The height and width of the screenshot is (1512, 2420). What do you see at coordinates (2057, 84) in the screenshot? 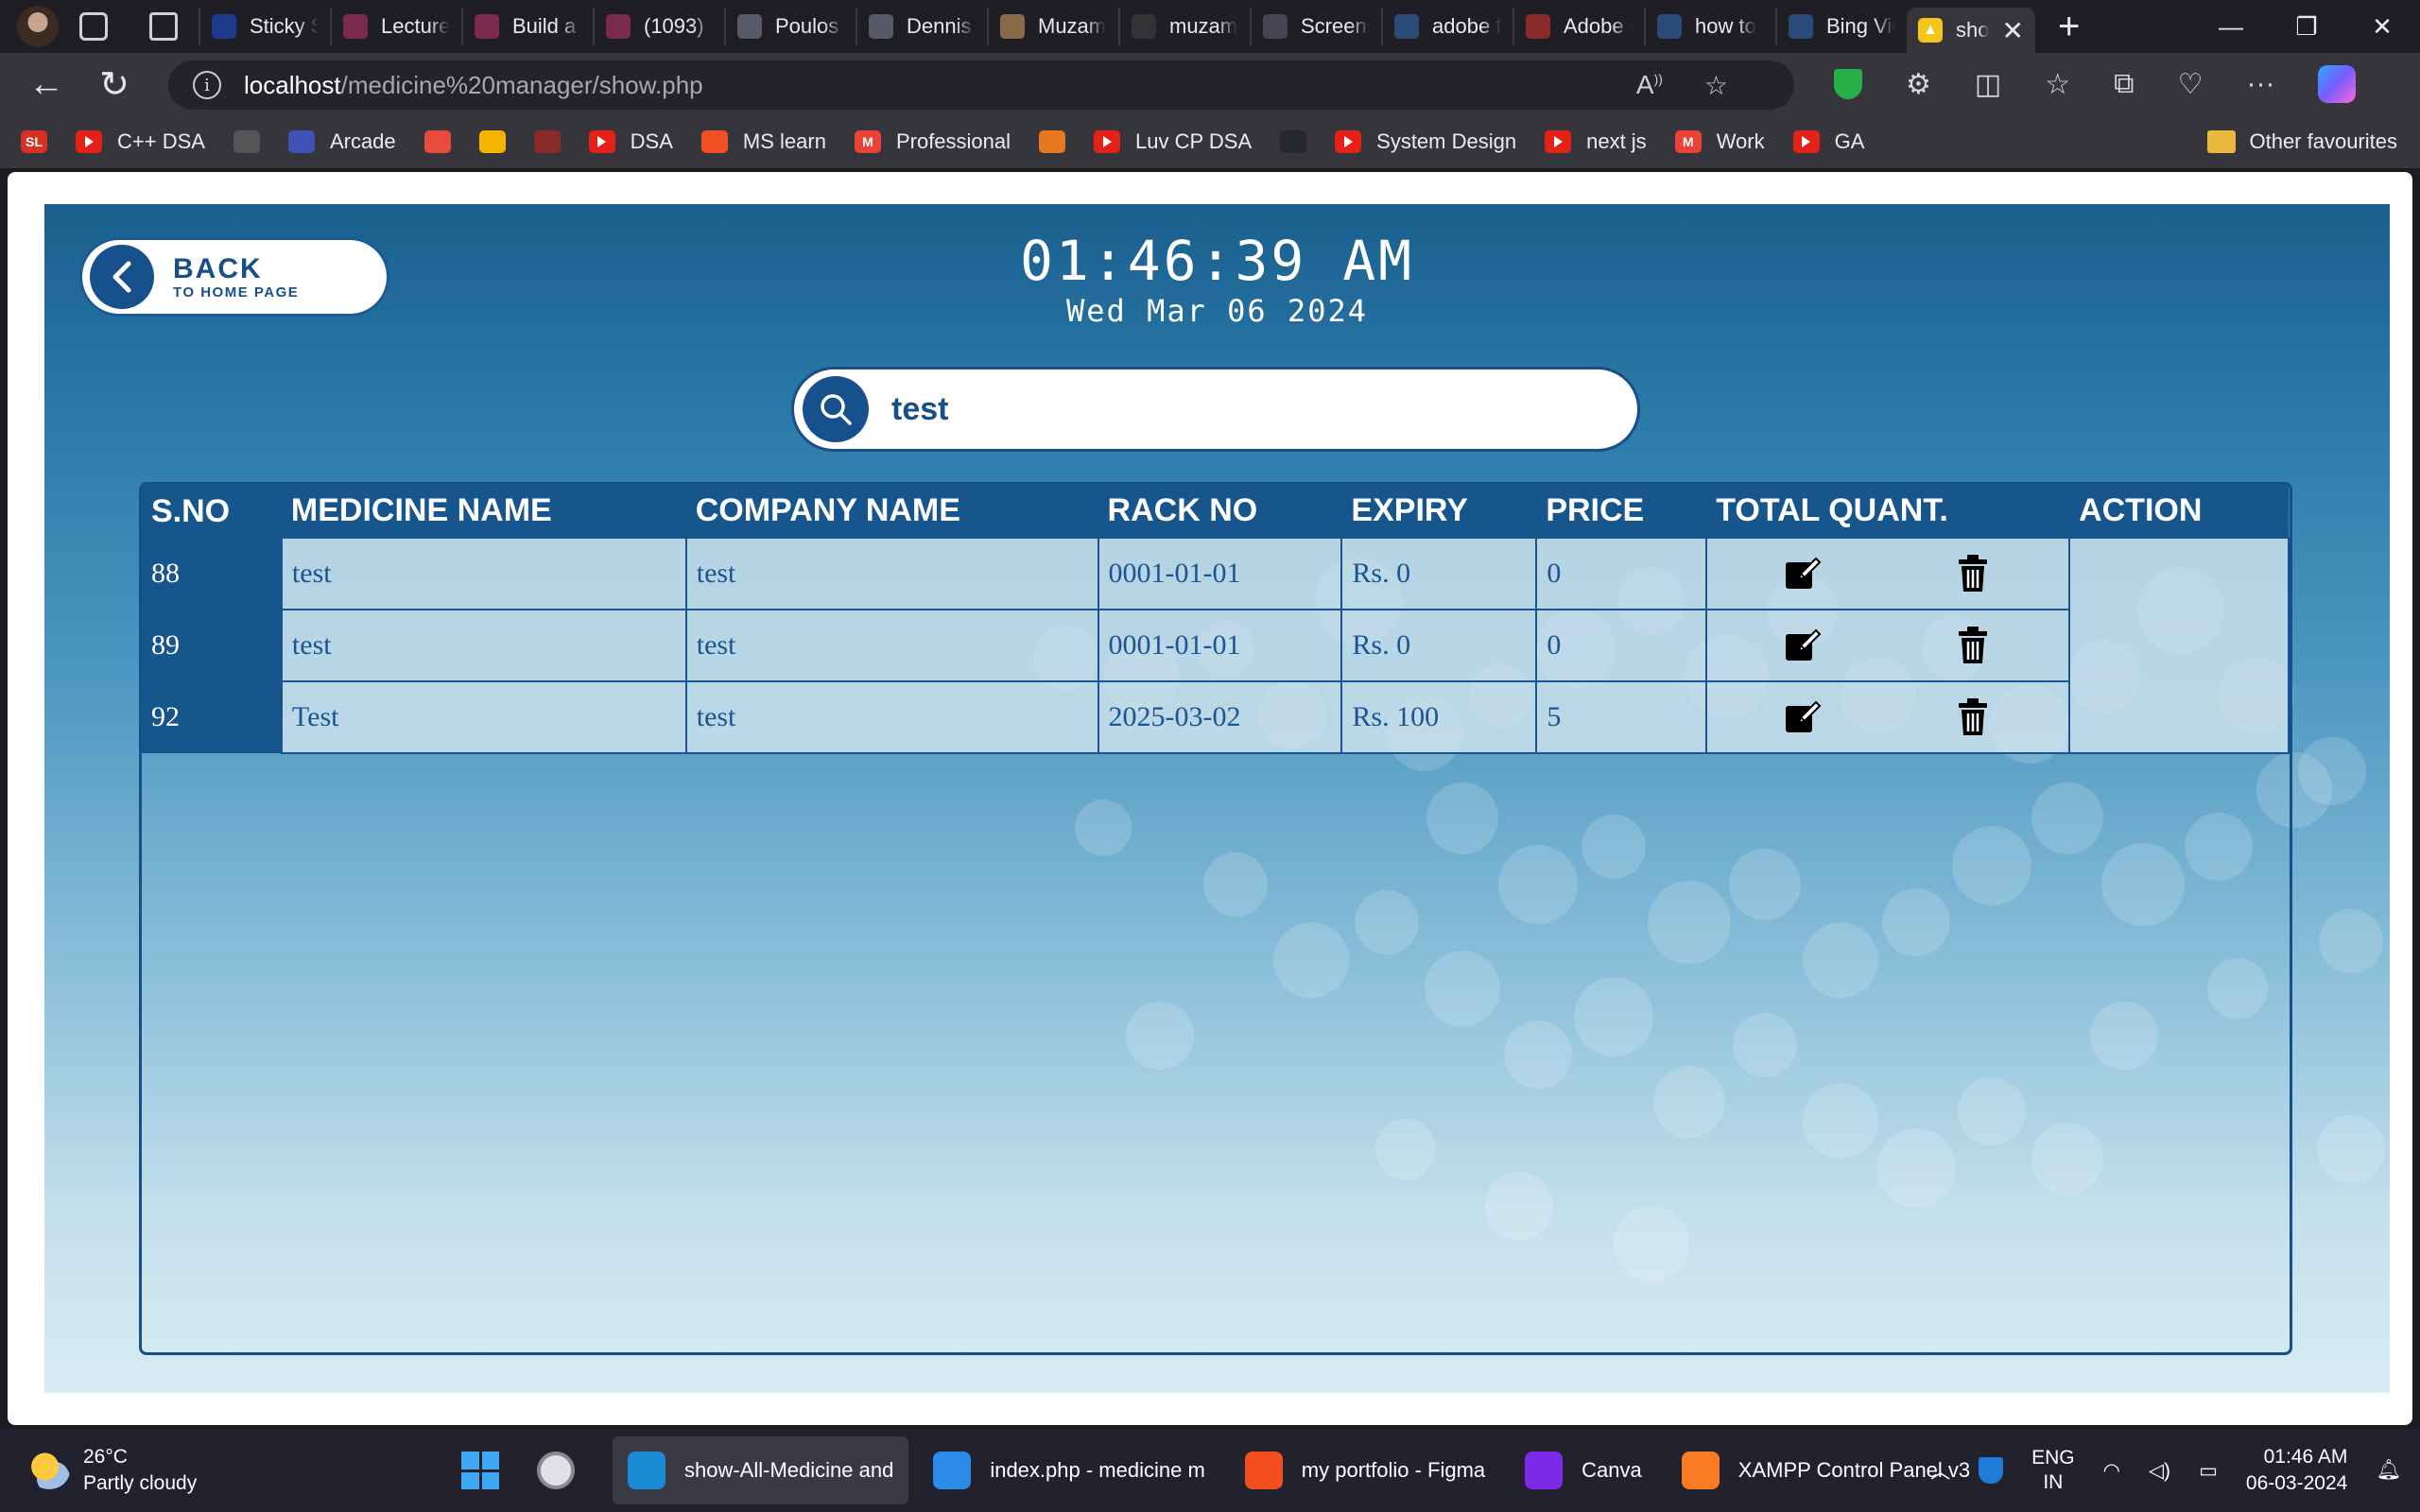
I see `favorites-icon: ☆` at bounding box center [2057, 84].